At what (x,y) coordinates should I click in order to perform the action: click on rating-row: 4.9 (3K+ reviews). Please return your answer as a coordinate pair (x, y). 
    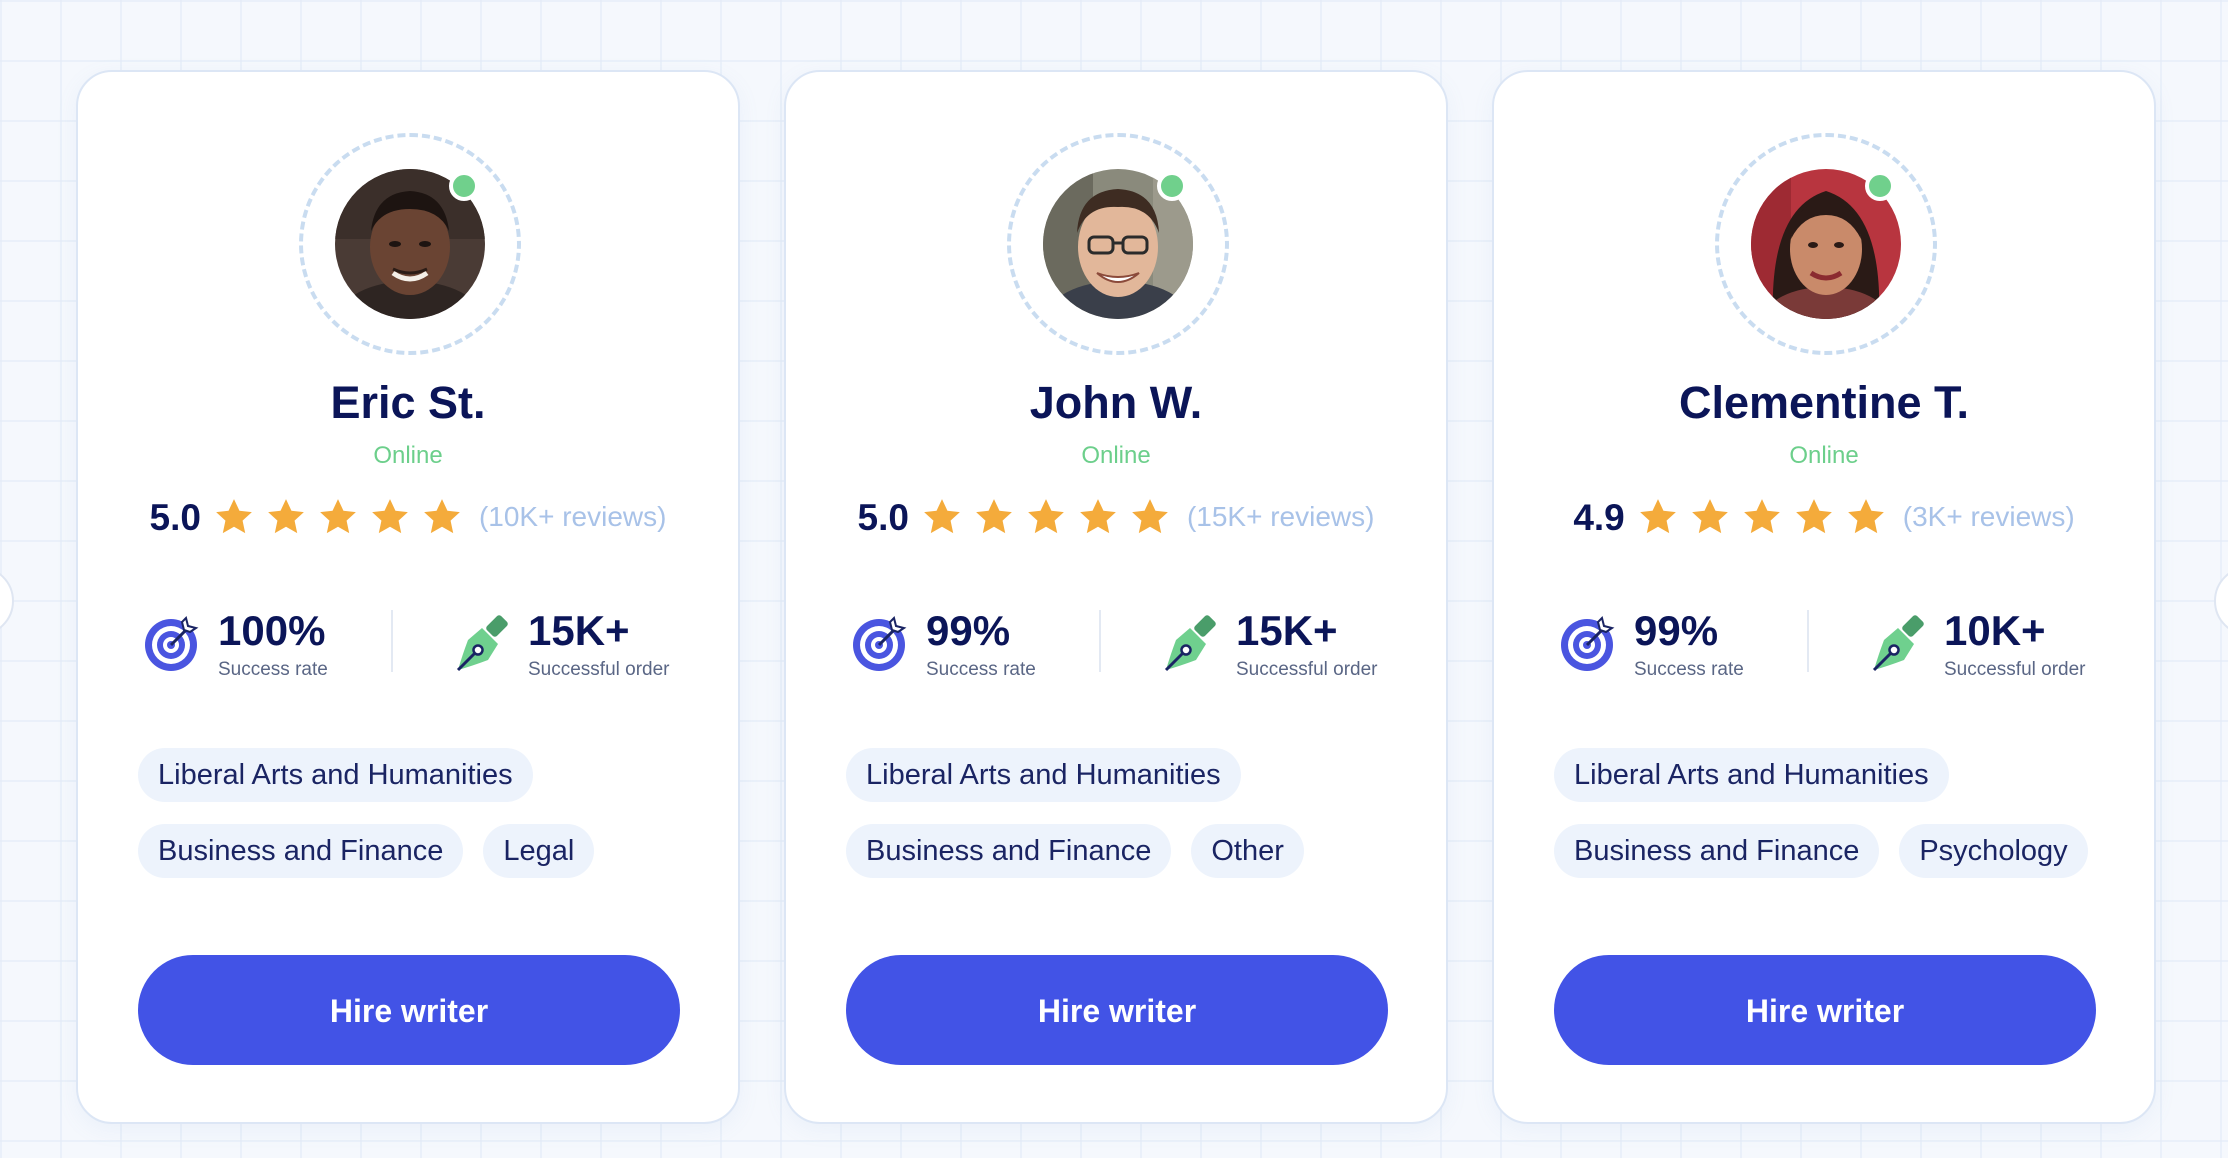
    Looking at the image, I should click on (1824, 517).